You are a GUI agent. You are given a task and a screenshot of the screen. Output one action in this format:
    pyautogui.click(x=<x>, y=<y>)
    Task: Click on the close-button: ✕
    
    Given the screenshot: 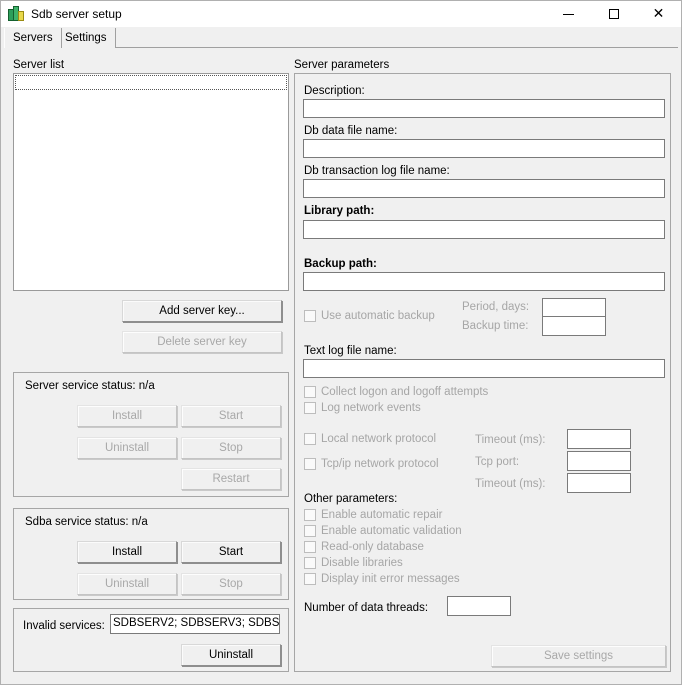 What is the action you would take?
    pyautogui.click(x=658, y=14)
    